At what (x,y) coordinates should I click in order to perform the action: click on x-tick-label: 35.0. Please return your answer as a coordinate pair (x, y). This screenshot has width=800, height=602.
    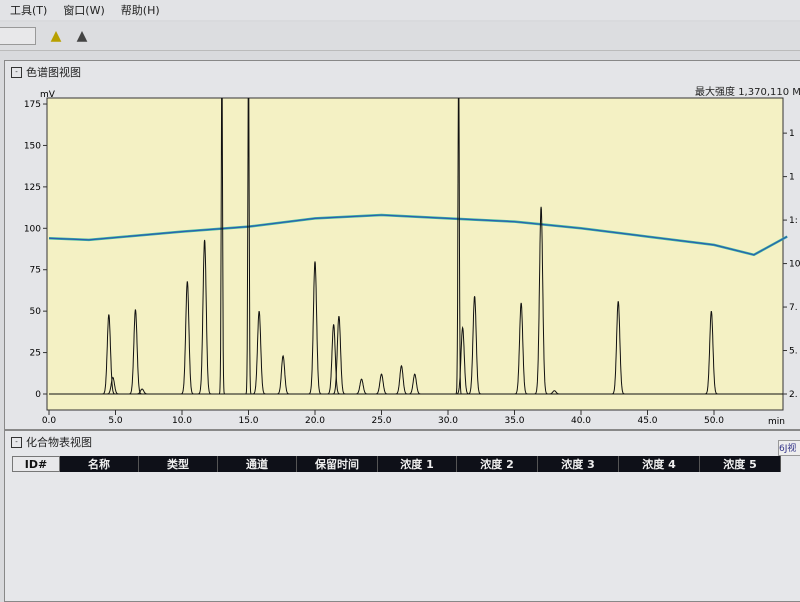
    Looking at the image, I should click on (514, 421).